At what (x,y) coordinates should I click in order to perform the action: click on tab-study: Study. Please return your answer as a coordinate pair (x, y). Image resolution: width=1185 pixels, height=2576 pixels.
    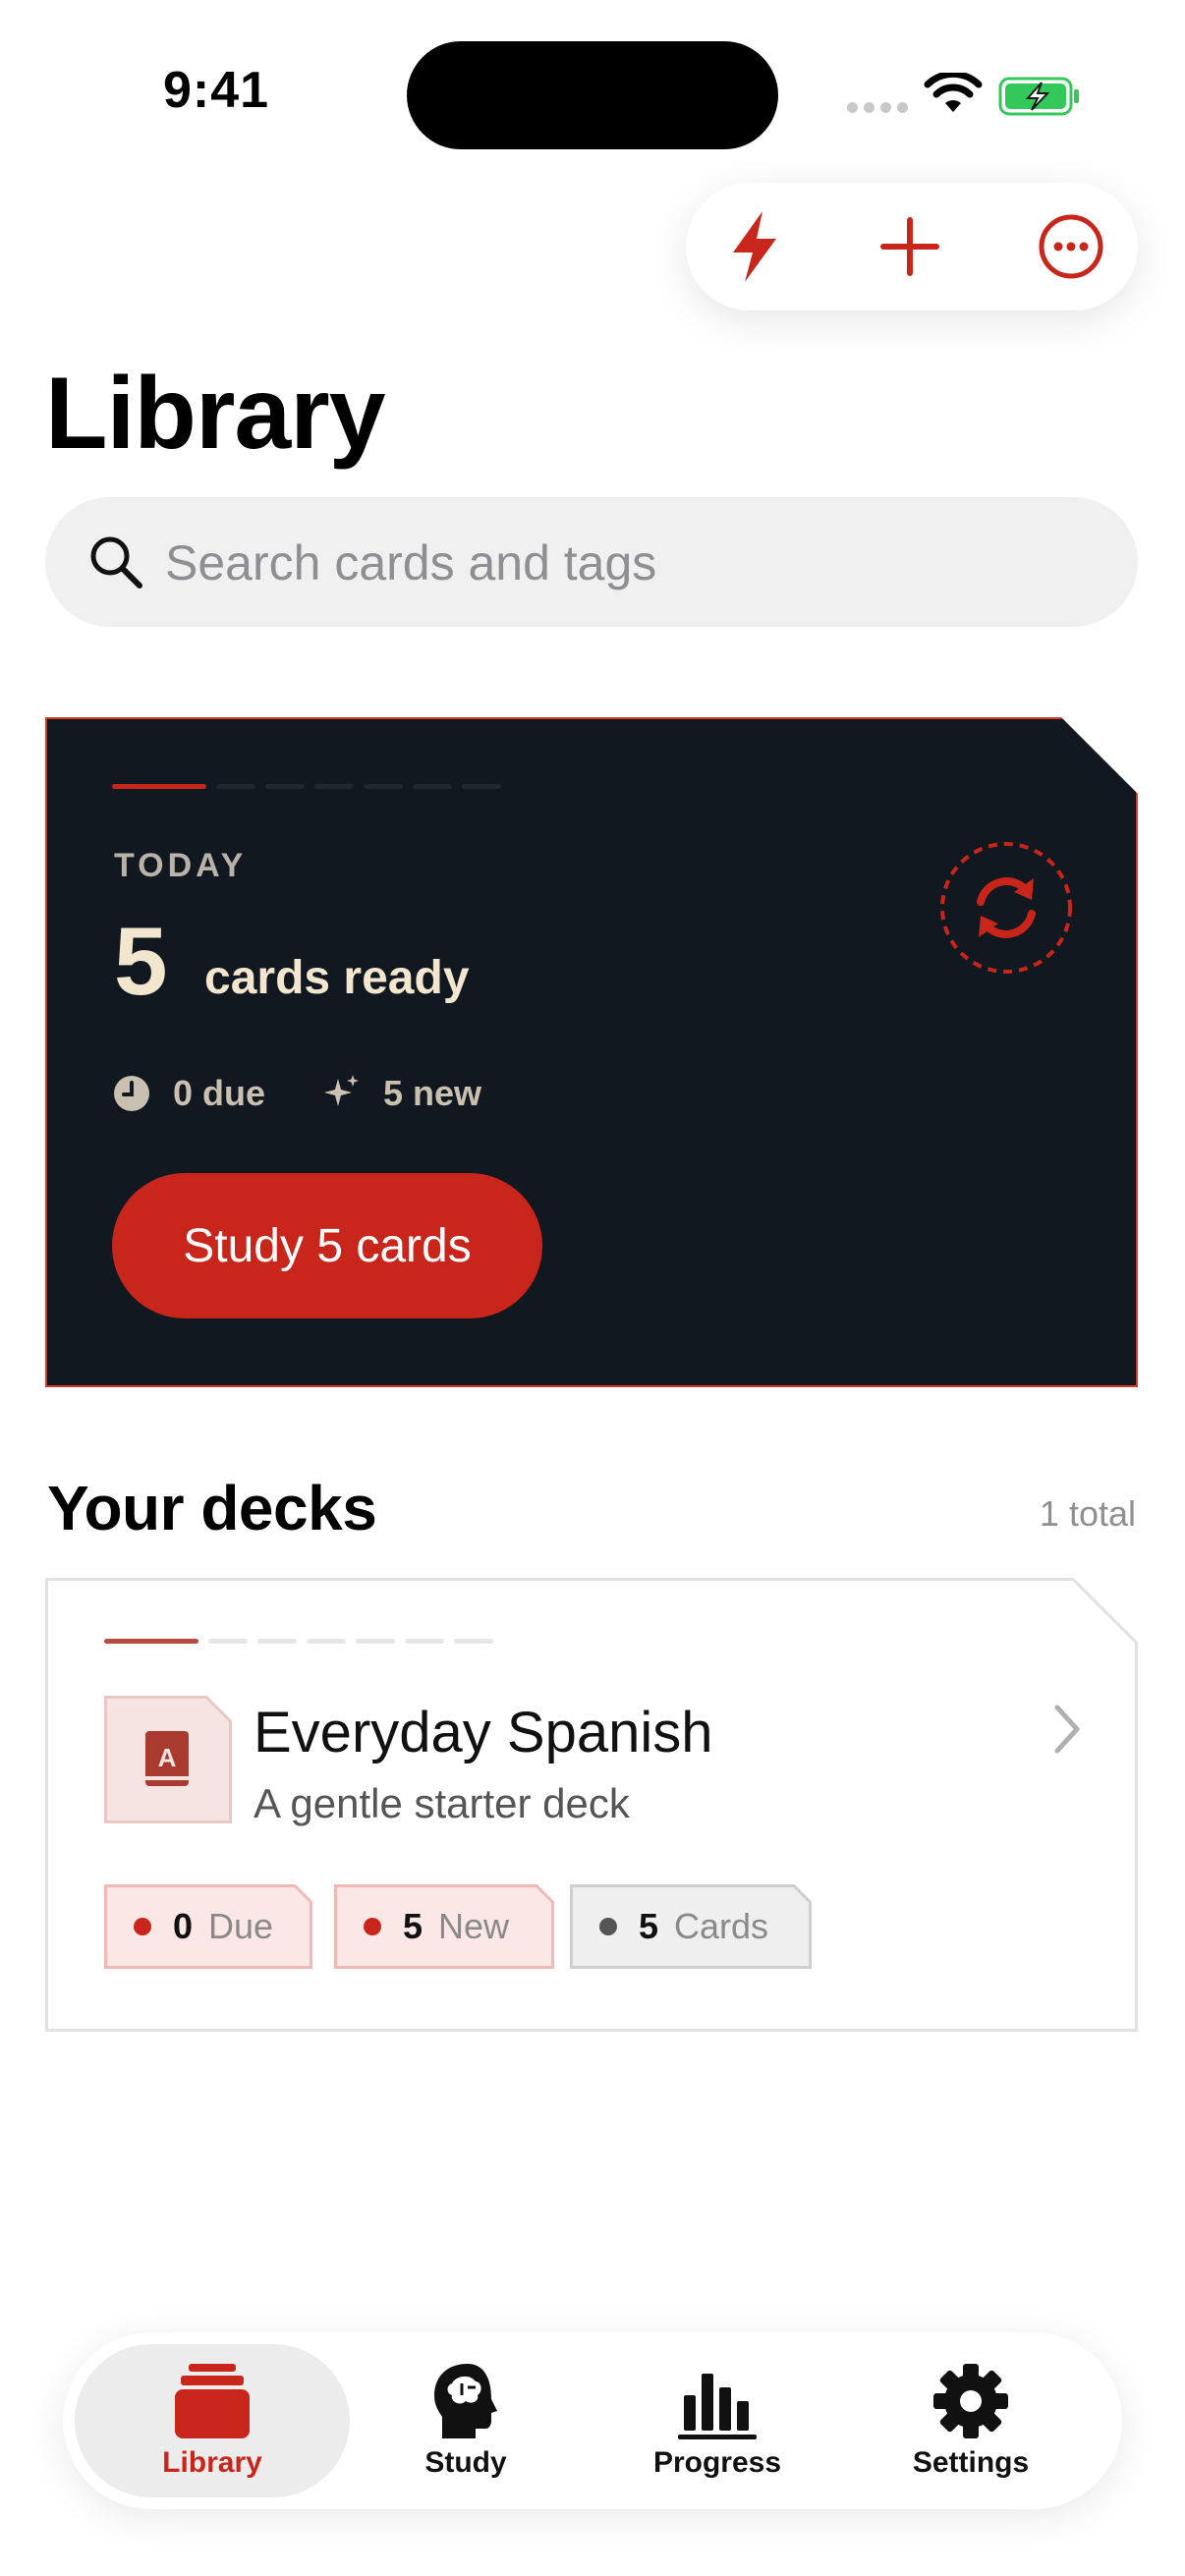
    Looking at the image, I should click on (466, 2420).